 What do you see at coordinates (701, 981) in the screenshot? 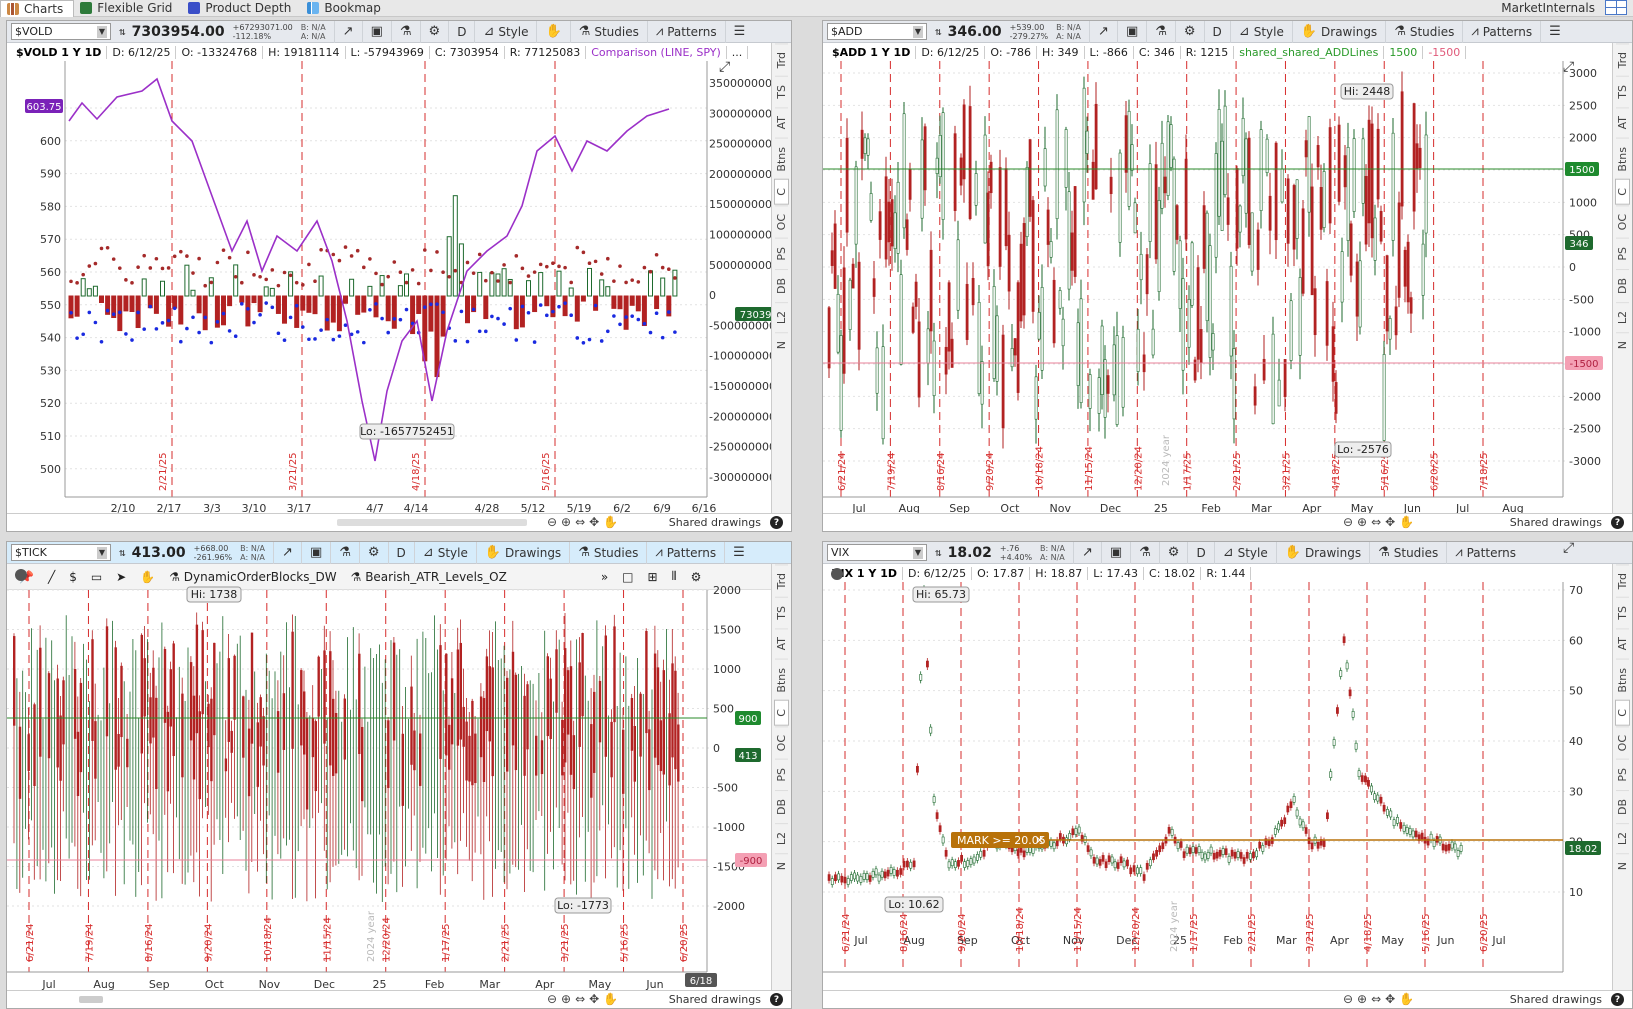
I see `date-box-label: 6/18` at bounding box center [701, 981].